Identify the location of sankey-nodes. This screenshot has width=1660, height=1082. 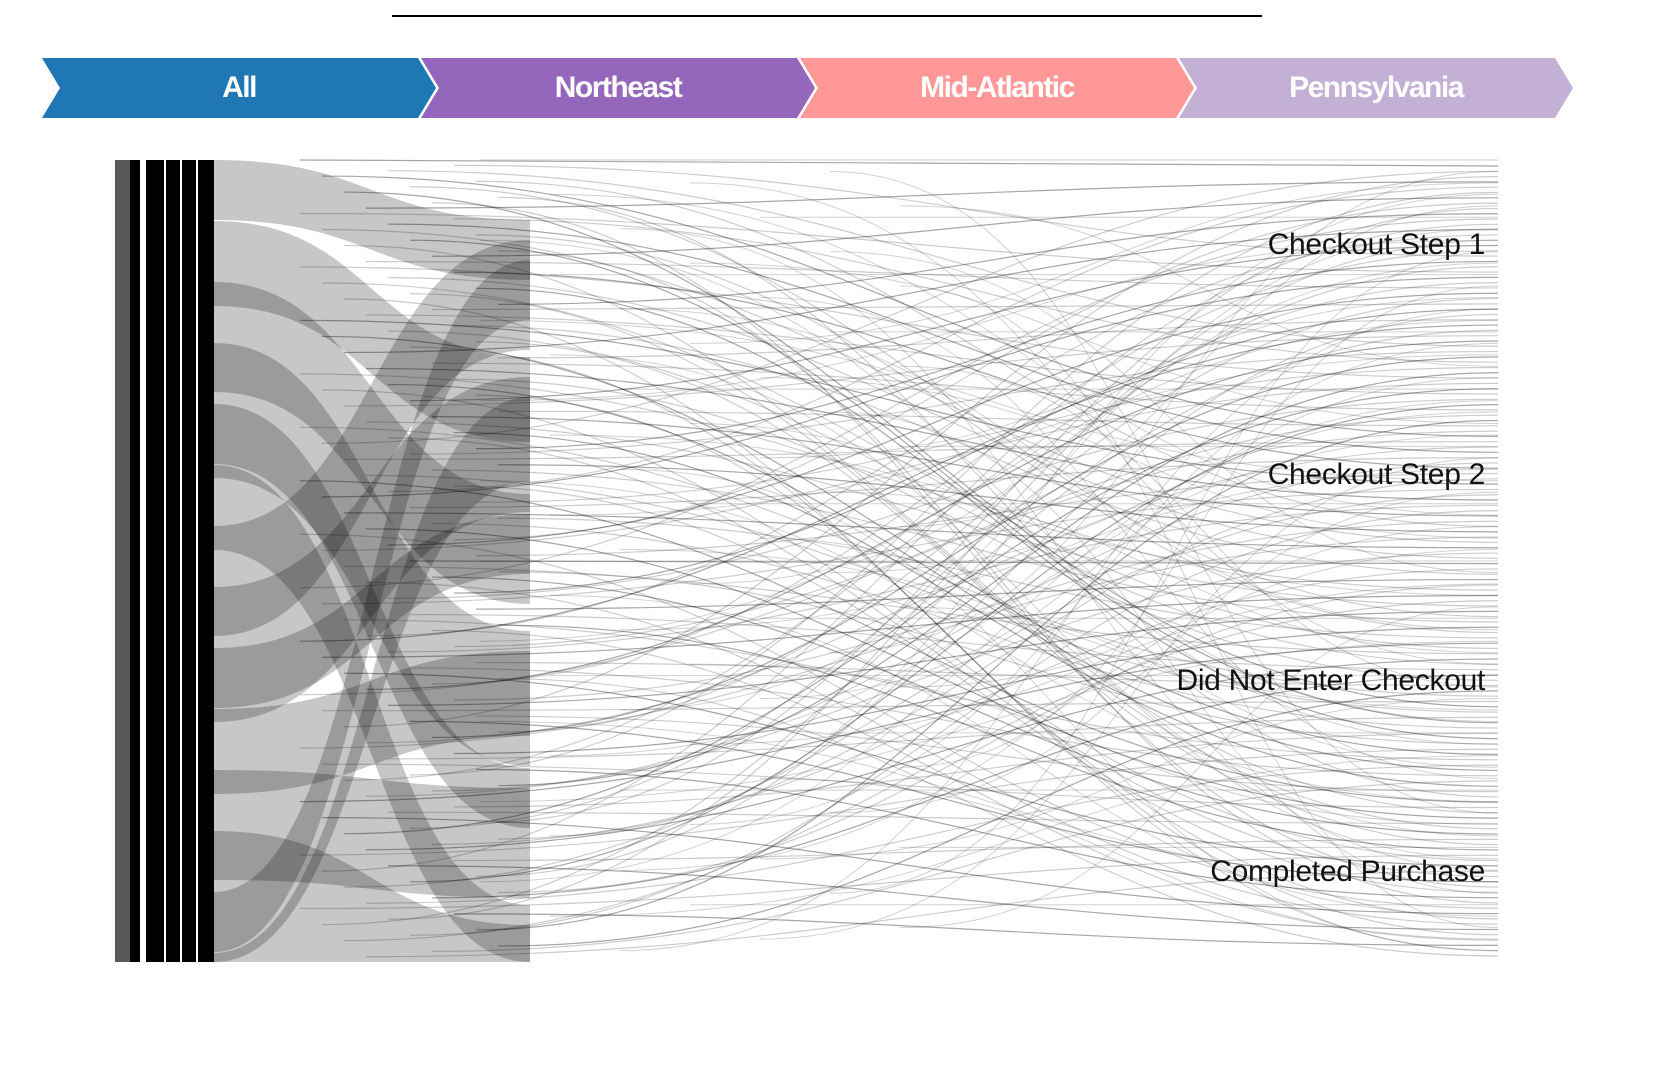
(164, 561).